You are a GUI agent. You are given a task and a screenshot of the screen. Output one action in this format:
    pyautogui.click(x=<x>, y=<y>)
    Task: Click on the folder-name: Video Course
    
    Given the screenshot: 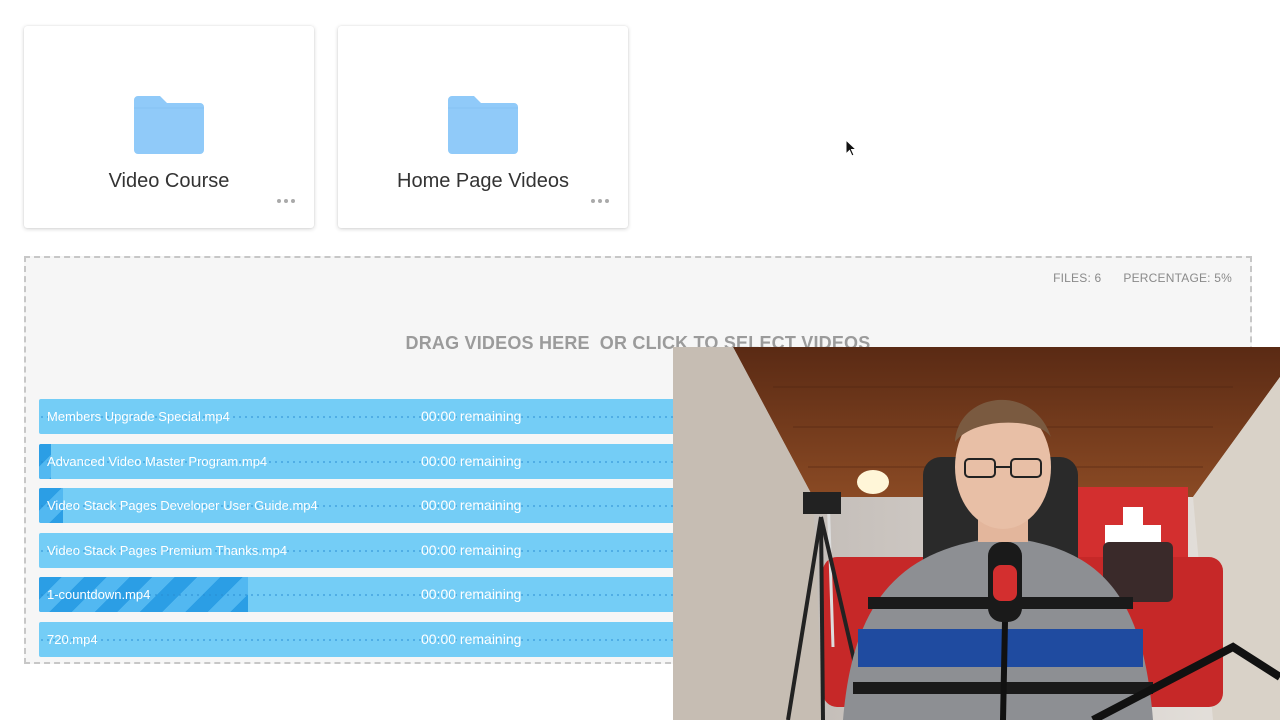 What is the action you would take?
    pyautogui.click(x=169, y=181)
    